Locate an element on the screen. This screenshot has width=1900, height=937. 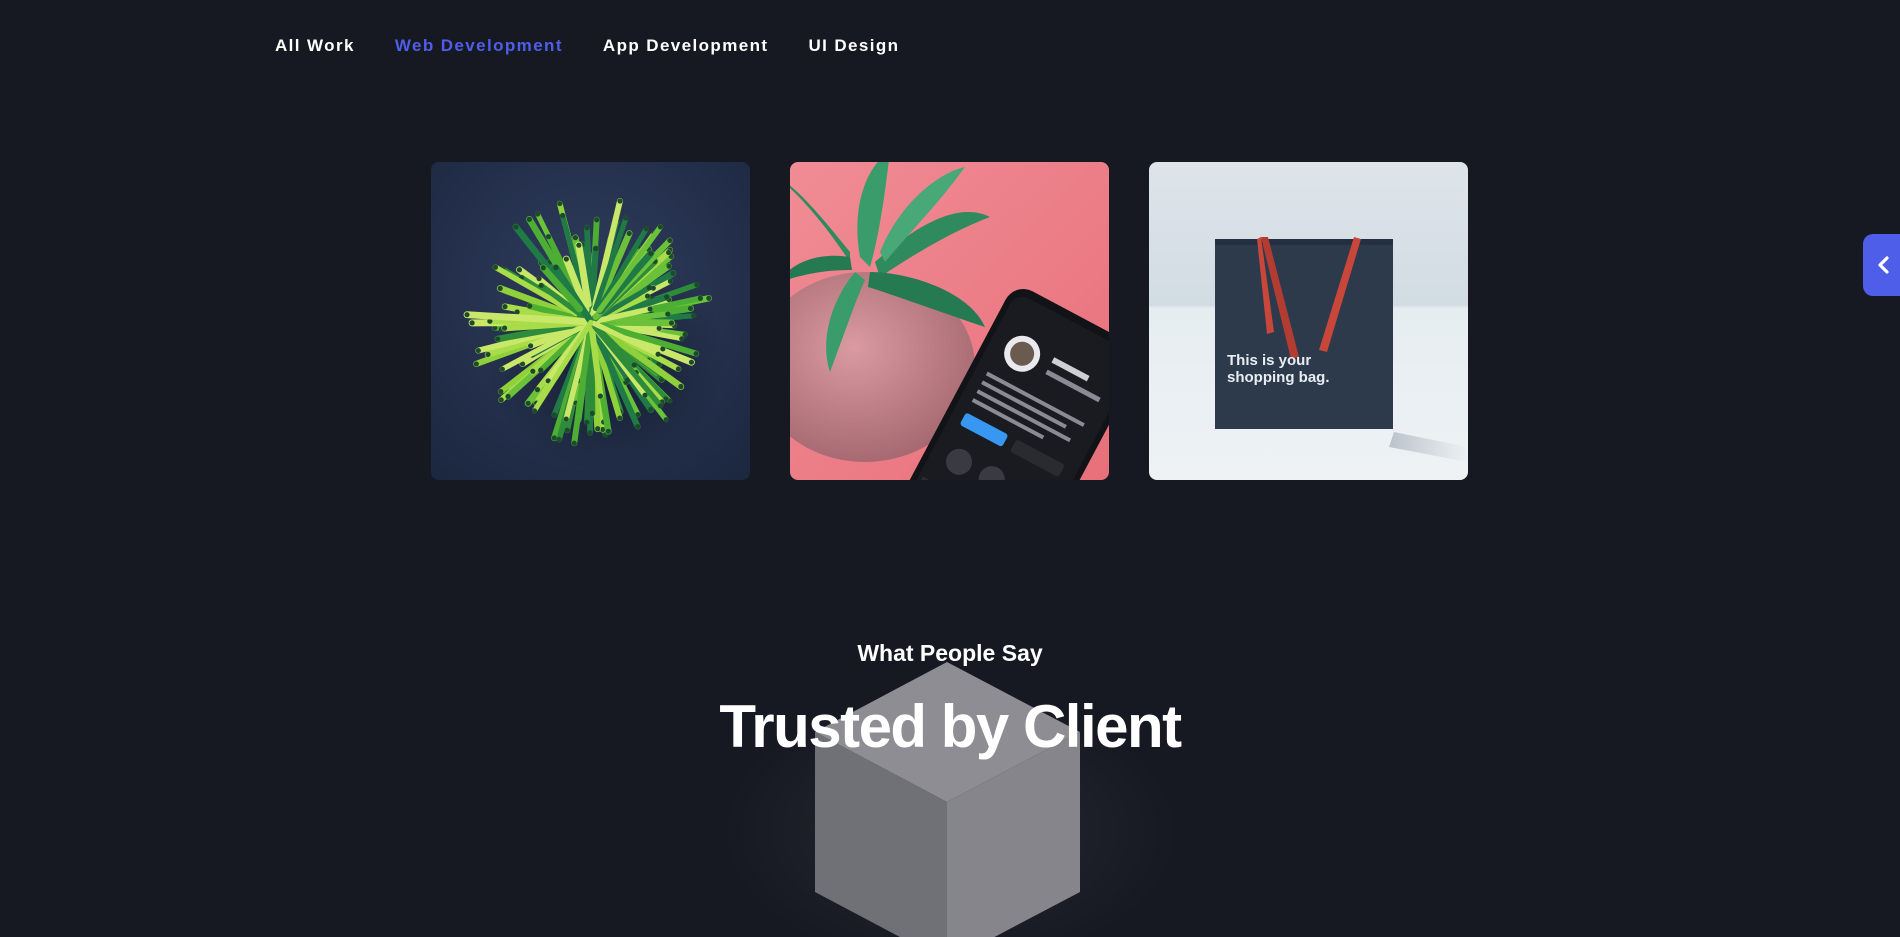
filter-app-development: App Development is located at coordinates (686, 46).